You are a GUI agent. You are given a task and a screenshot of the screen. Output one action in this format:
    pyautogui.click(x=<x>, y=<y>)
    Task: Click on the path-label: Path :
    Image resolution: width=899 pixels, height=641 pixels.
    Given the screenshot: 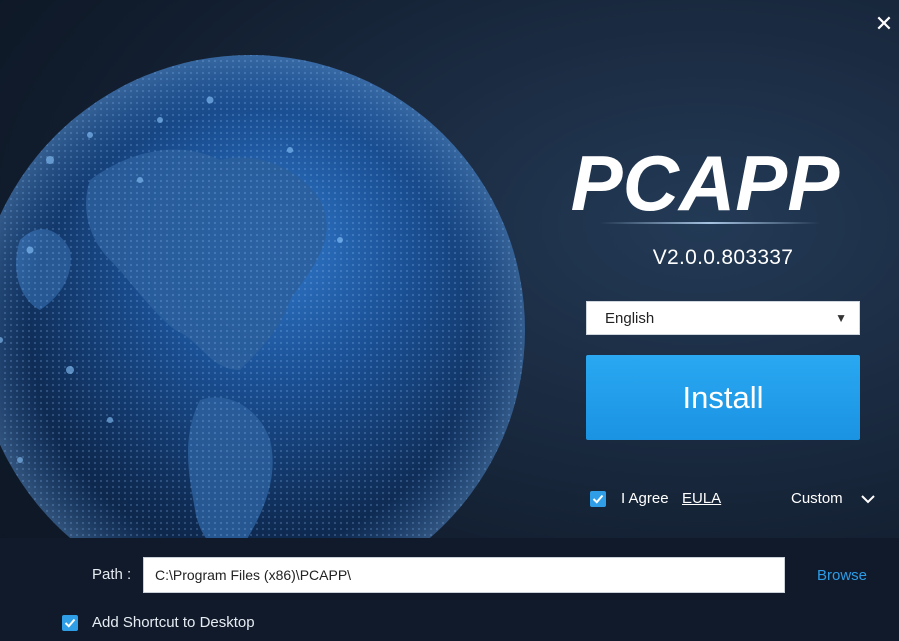 What is the action you would take?
    pyautogui.click(x=112, y=574)
    